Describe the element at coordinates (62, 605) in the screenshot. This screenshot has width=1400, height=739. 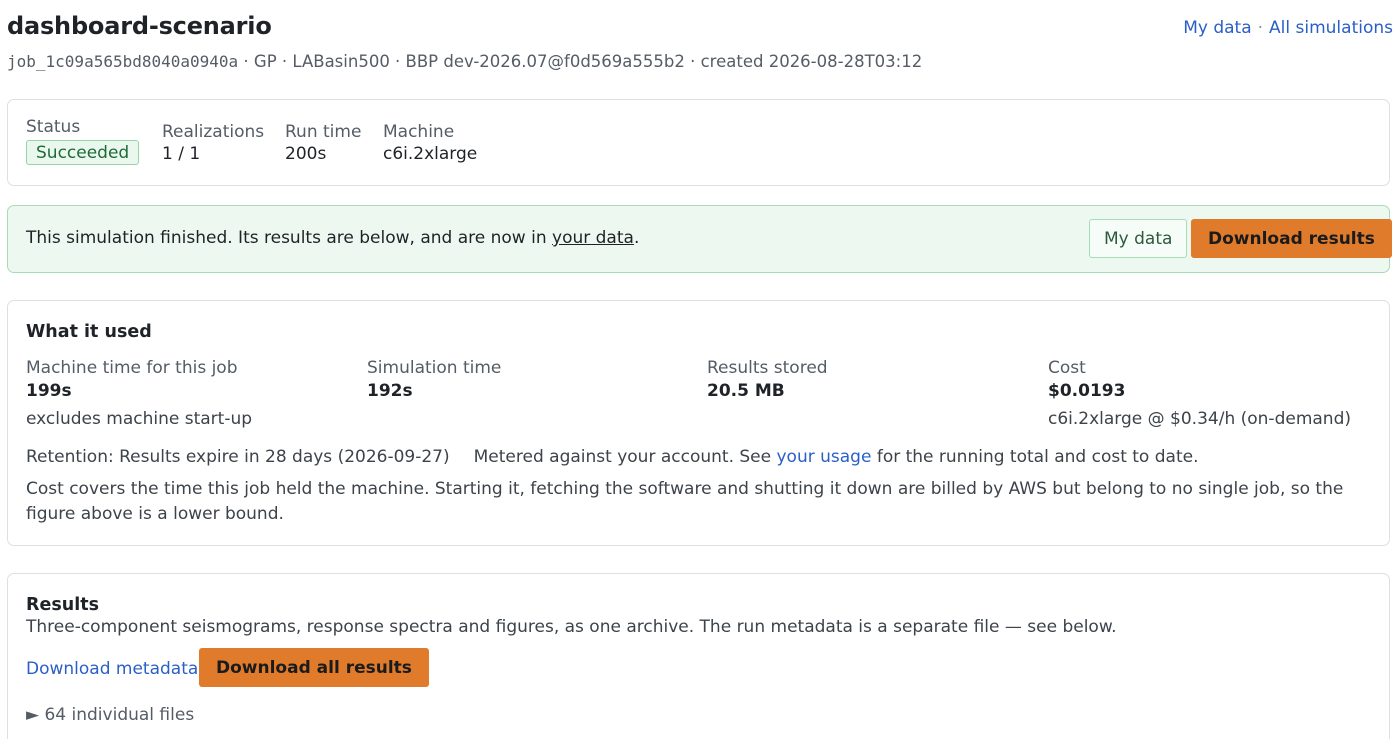
I see `results-title: Results` at that location.